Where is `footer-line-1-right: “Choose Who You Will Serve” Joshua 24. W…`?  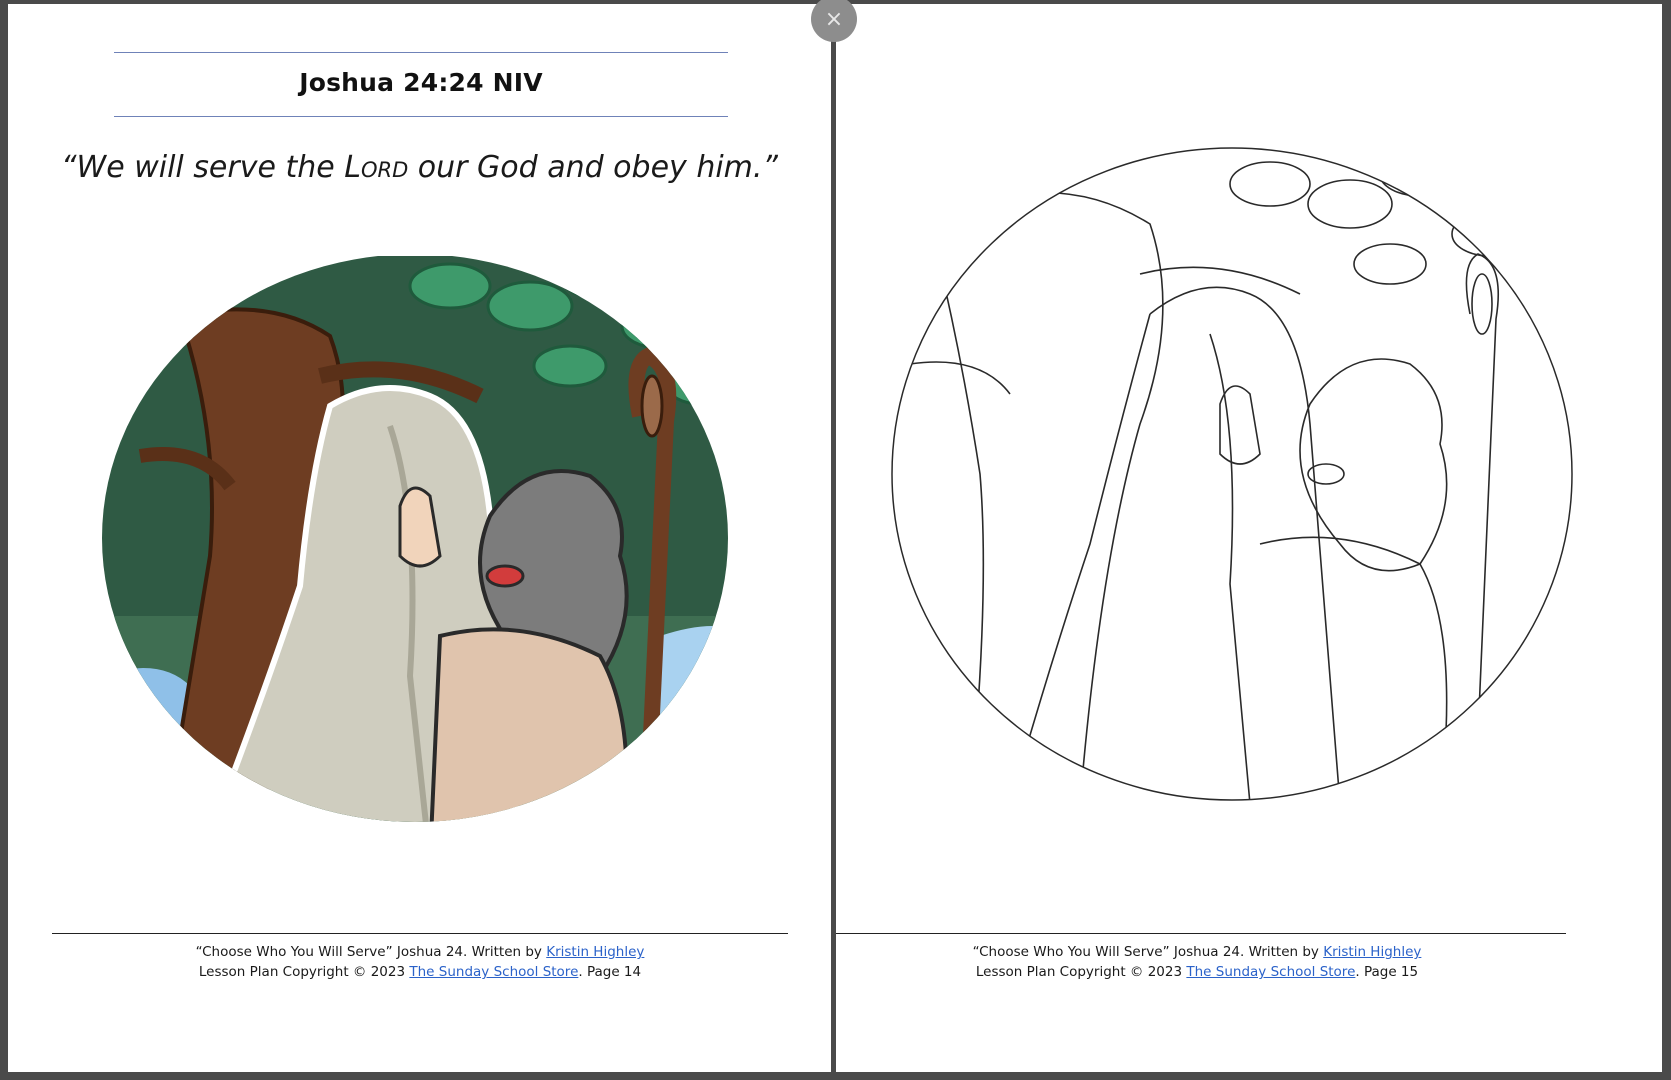
footer-line-1-right: “Choose Who You Will Serve” Joshua 24. W… is located at coordinates (1201, 952).